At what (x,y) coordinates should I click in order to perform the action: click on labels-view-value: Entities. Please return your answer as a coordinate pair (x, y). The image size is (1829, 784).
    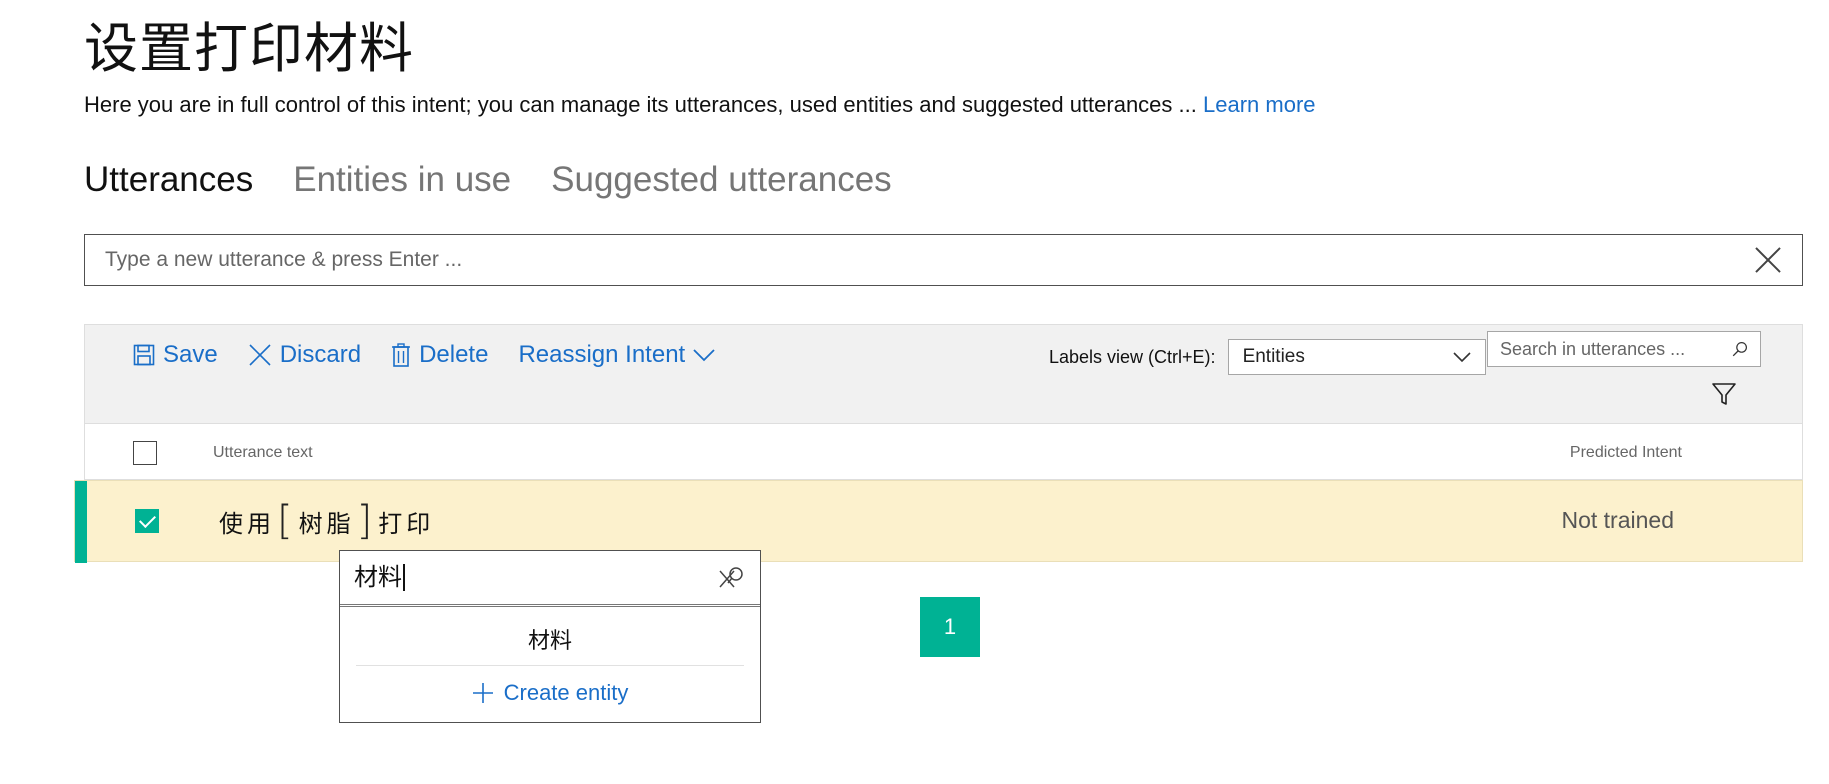
    Looking at the image, I should click on (1273, 356).